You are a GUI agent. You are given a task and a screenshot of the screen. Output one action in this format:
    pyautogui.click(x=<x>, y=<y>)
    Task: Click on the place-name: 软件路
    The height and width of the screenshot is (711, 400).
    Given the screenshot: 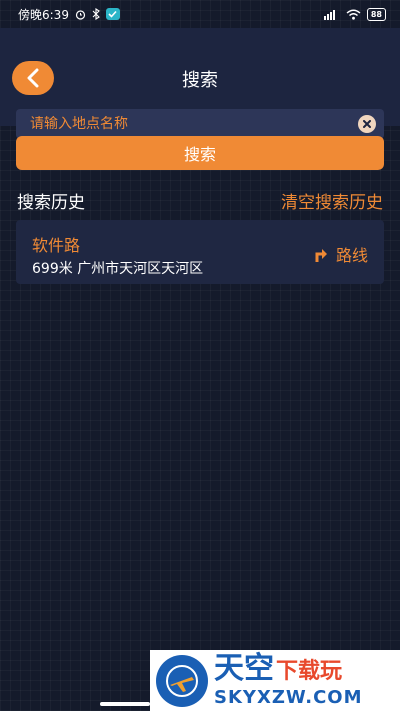 What is the action you would take?
    pyautogui.click(x=56, y=245)
    